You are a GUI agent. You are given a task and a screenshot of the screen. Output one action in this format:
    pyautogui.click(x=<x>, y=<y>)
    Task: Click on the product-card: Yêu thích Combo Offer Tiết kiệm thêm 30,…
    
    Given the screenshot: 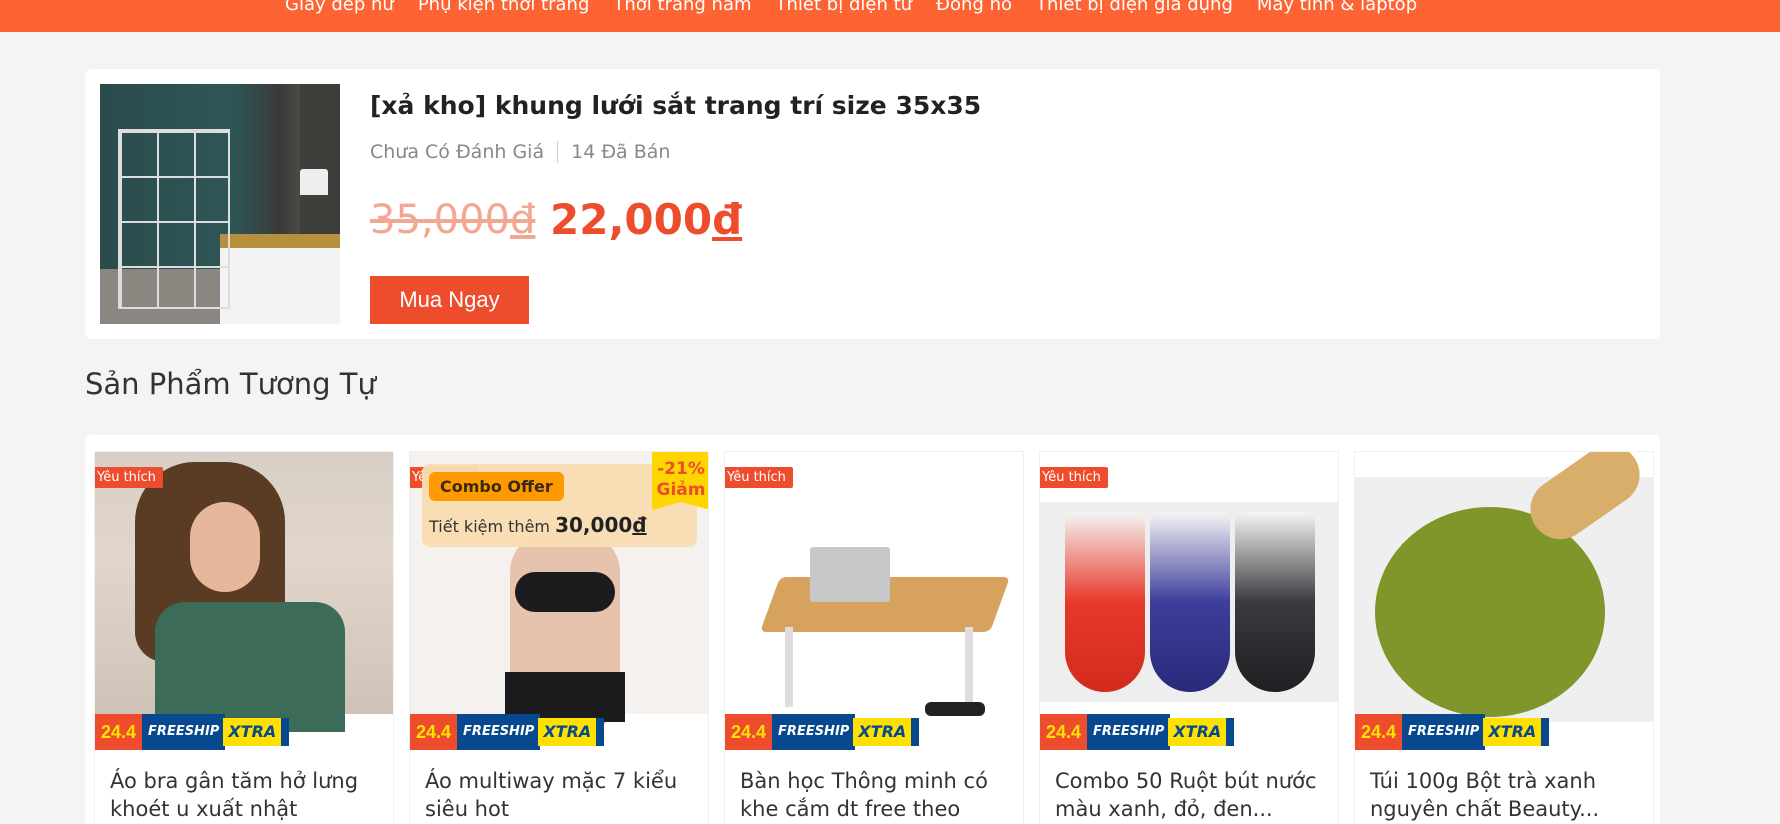 What is the action you would take?
    pyautogui.click(x=559, y=637)
    